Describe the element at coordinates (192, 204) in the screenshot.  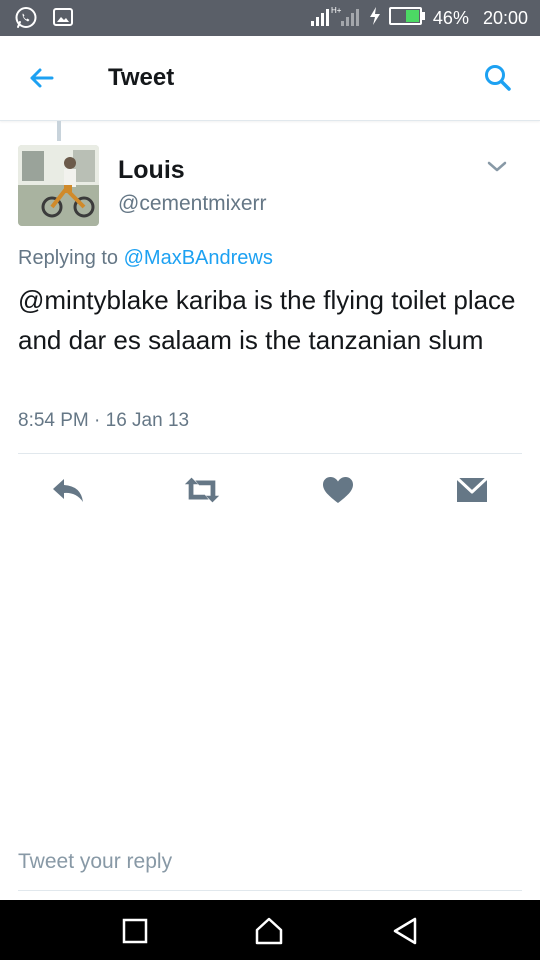
I see `author-handle: @cementmixerr` at that location.